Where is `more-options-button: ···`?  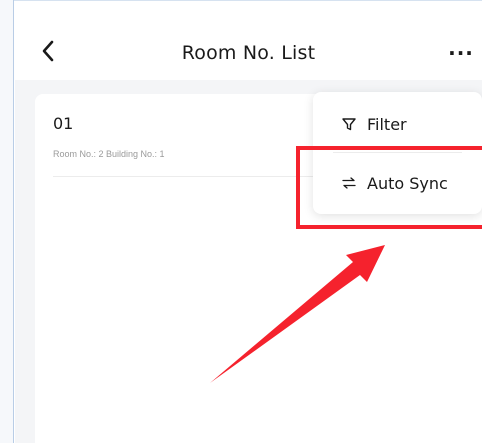
more-options-button: ··· is located at coordinates (461, 53).